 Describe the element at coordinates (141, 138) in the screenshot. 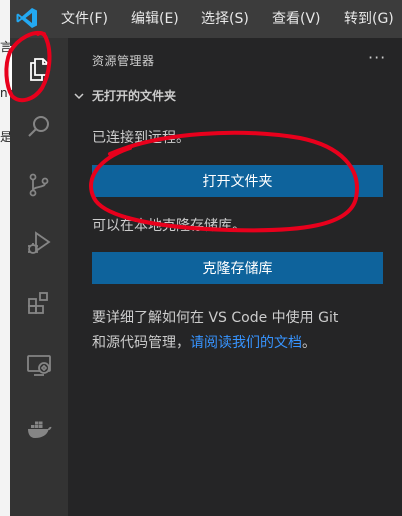

I see `remote-connected-message: 已连接到远程。` at that location.